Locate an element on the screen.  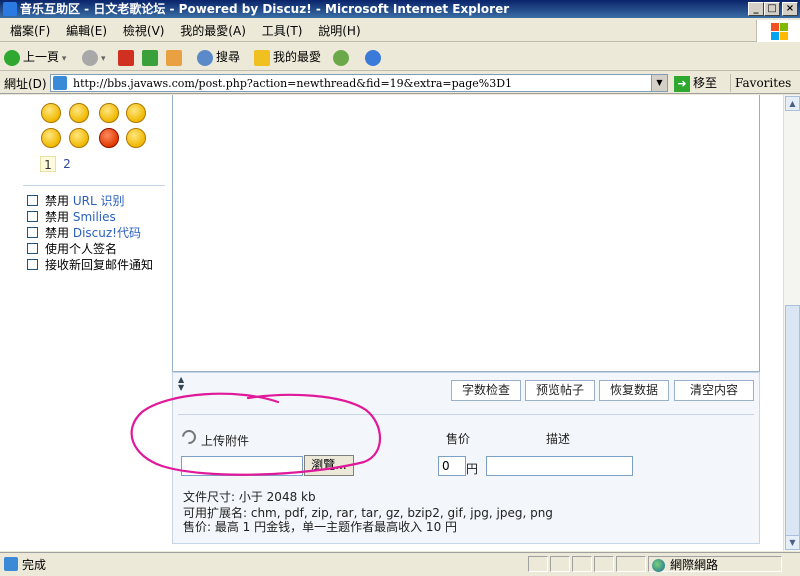
option-label: Discuz!代码 is located at coordinates (106, 233).